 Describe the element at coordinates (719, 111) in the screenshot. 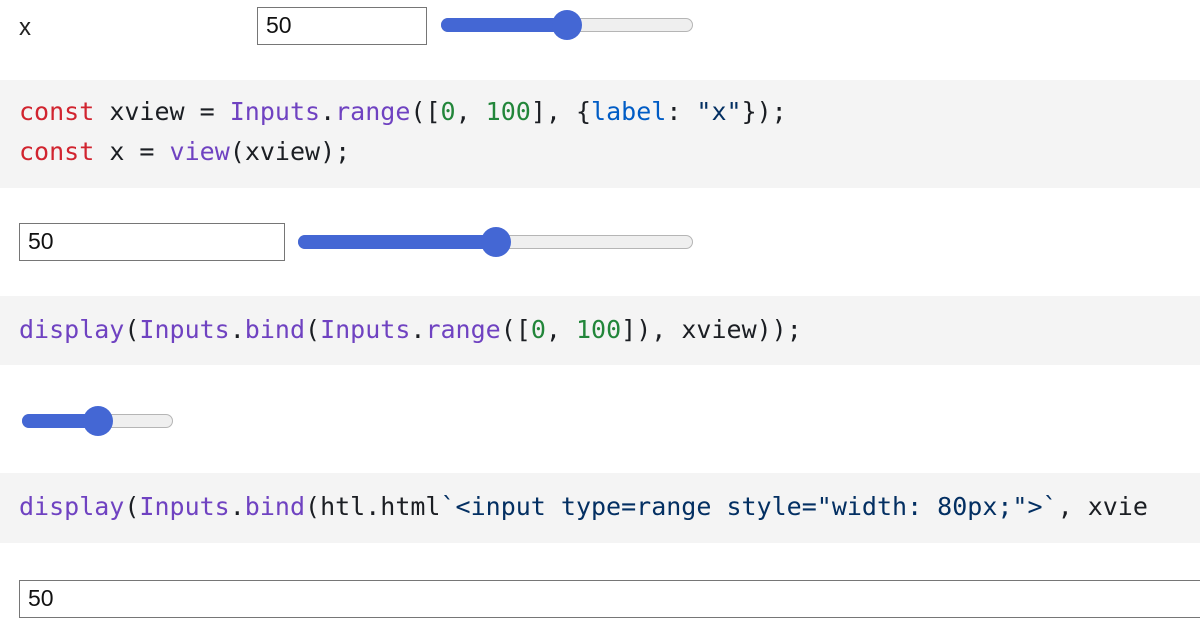

I see `code-token: "x"` at that location.